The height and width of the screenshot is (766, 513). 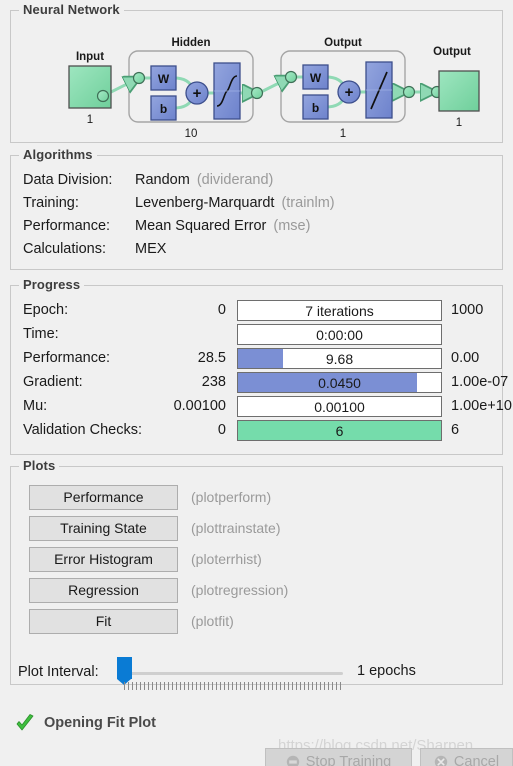 I want to click on output-layer-size: 1, so click(x=343, y=134).